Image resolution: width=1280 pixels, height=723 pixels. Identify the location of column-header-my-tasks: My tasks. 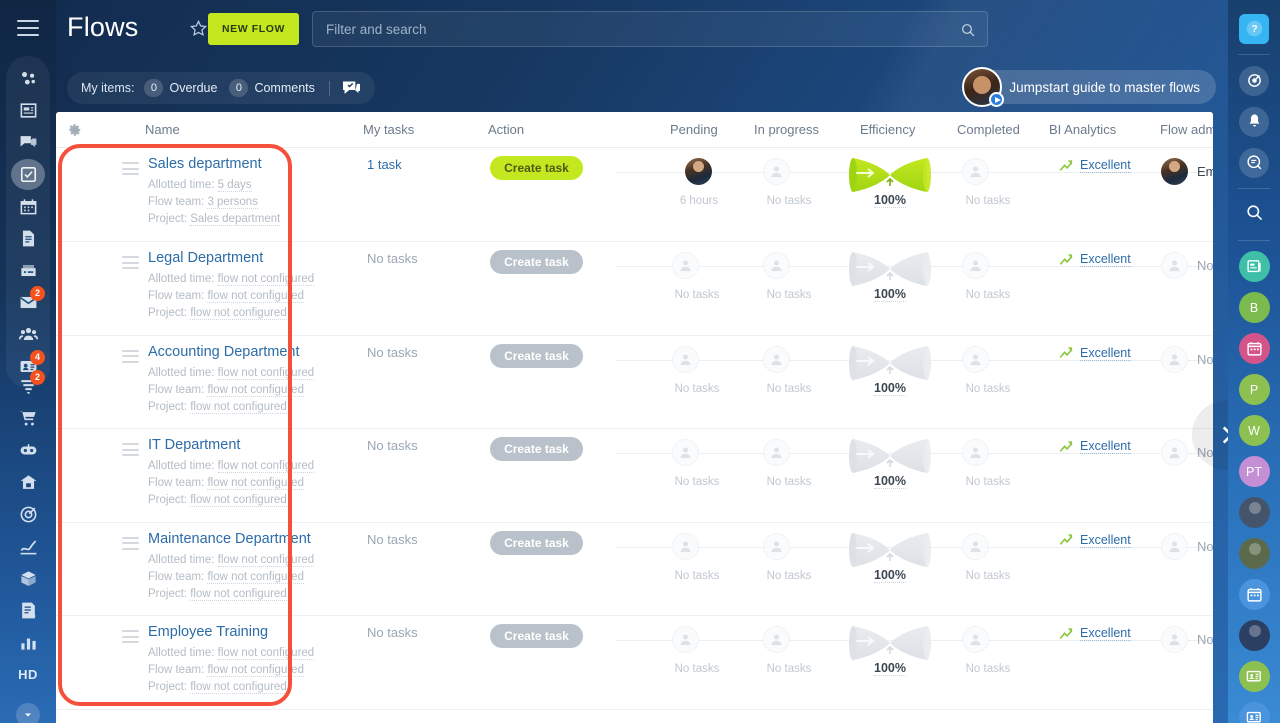
(388, 129).